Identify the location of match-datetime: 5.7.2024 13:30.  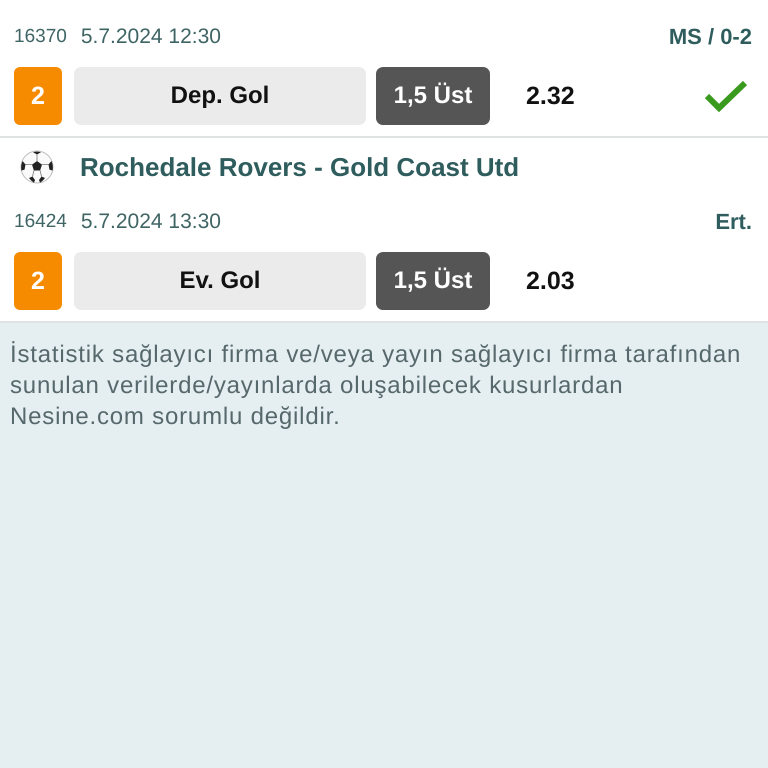
(150, 222).